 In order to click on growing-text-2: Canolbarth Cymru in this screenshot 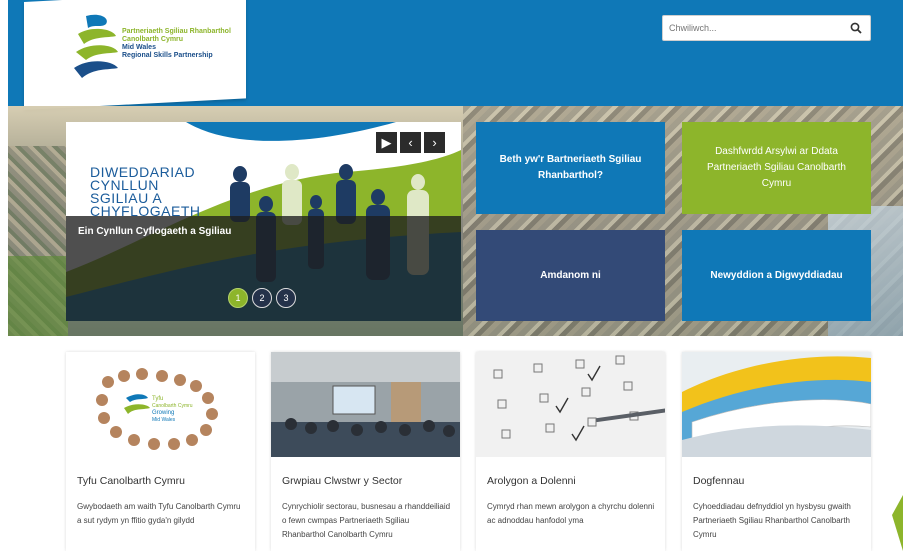, I will do `click(172, 406)`.